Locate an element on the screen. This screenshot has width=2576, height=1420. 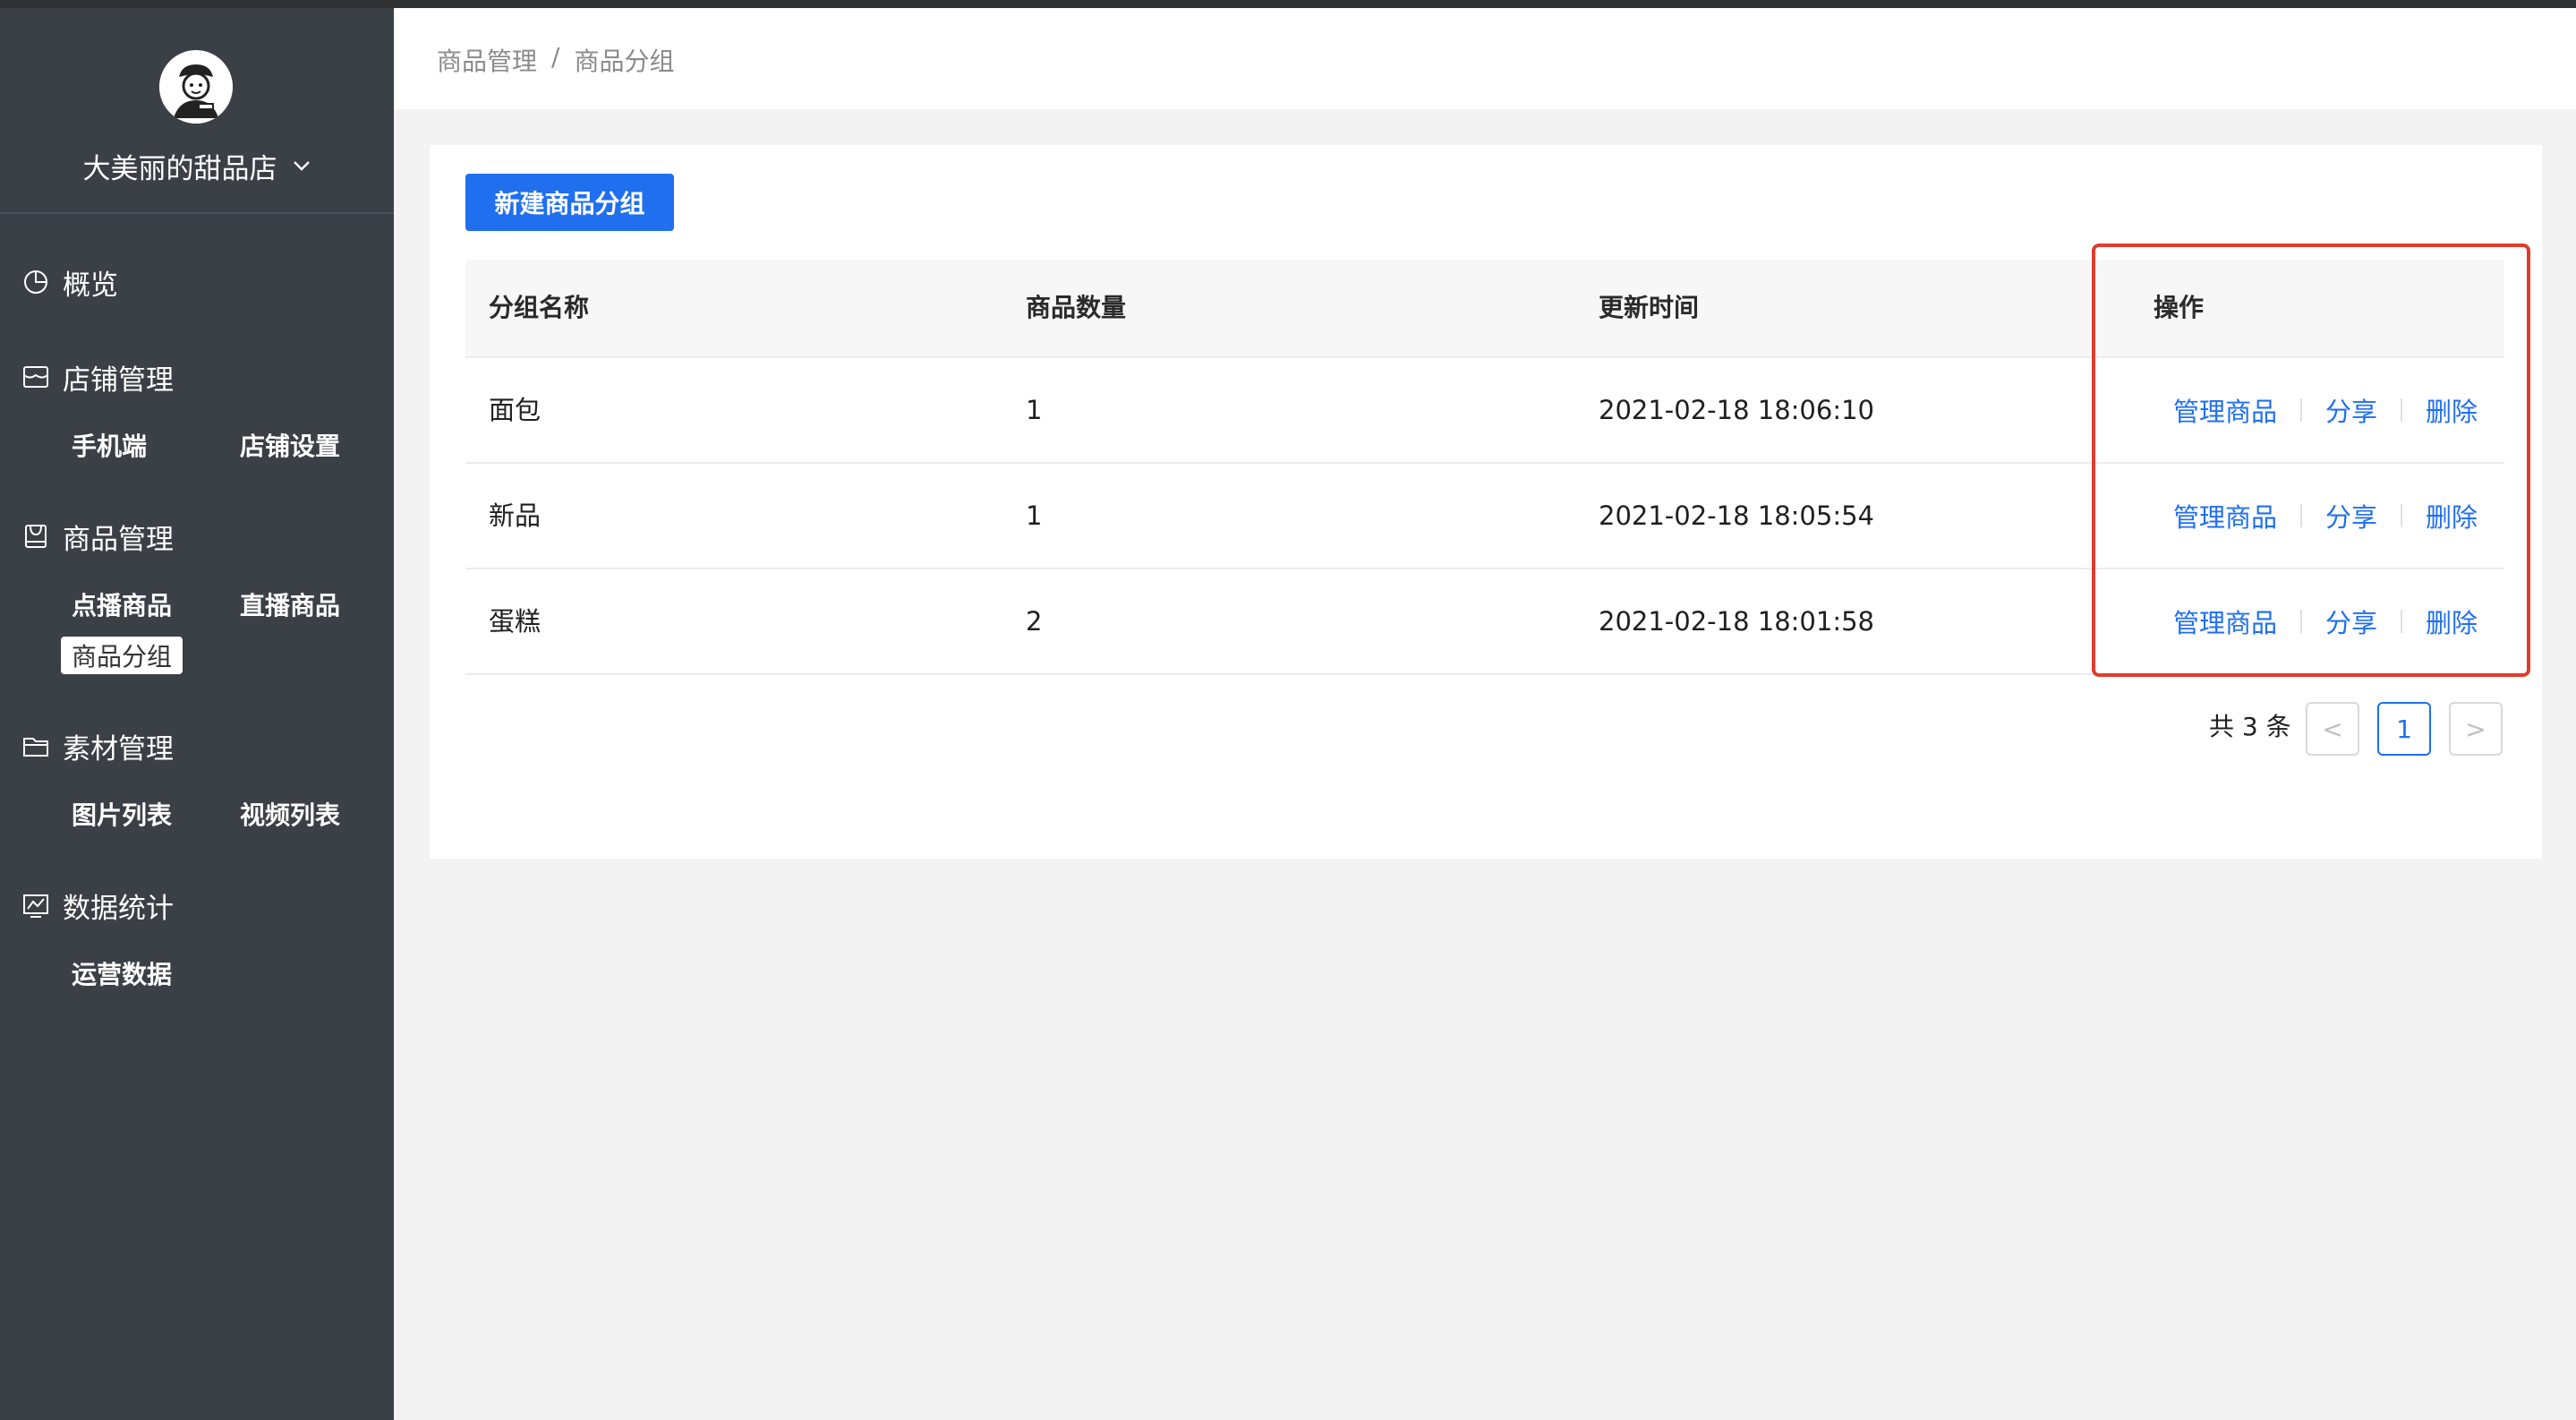
chevron-down-icon is located at coordinates (301, 166).